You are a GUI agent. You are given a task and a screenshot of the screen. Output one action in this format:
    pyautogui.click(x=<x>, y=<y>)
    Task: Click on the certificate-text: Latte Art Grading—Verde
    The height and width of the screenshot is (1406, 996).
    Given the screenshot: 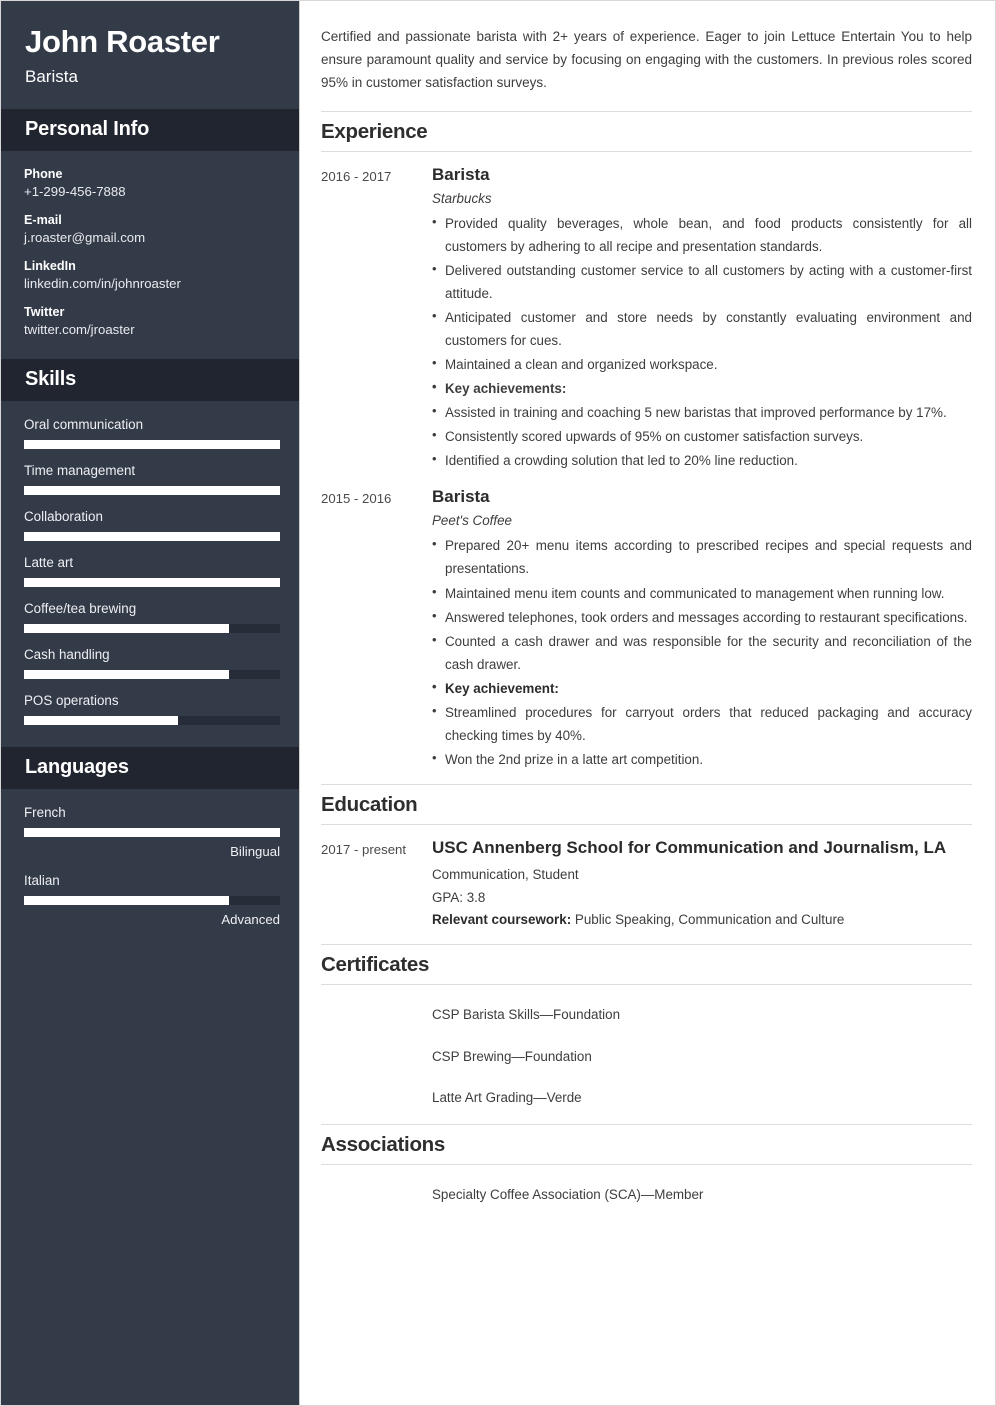 What is the action you would take?
    pyautogui.click(x=507, y=1097)
    